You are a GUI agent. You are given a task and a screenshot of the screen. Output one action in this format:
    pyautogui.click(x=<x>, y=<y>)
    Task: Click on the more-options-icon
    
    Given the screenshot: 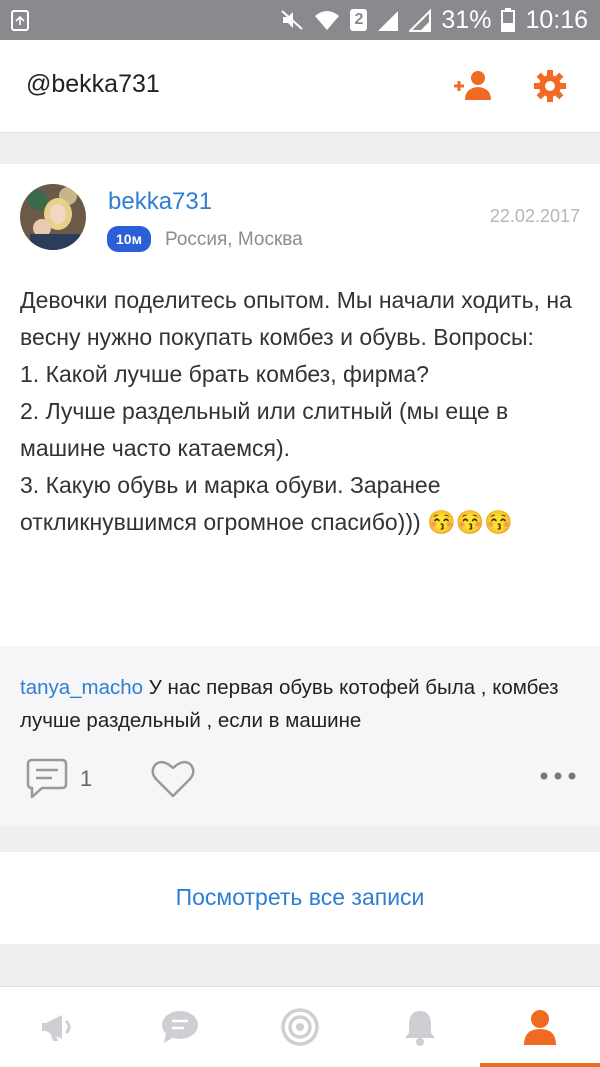 What is the action you would take?
    pyautogui.click(x=558, y=776)
    